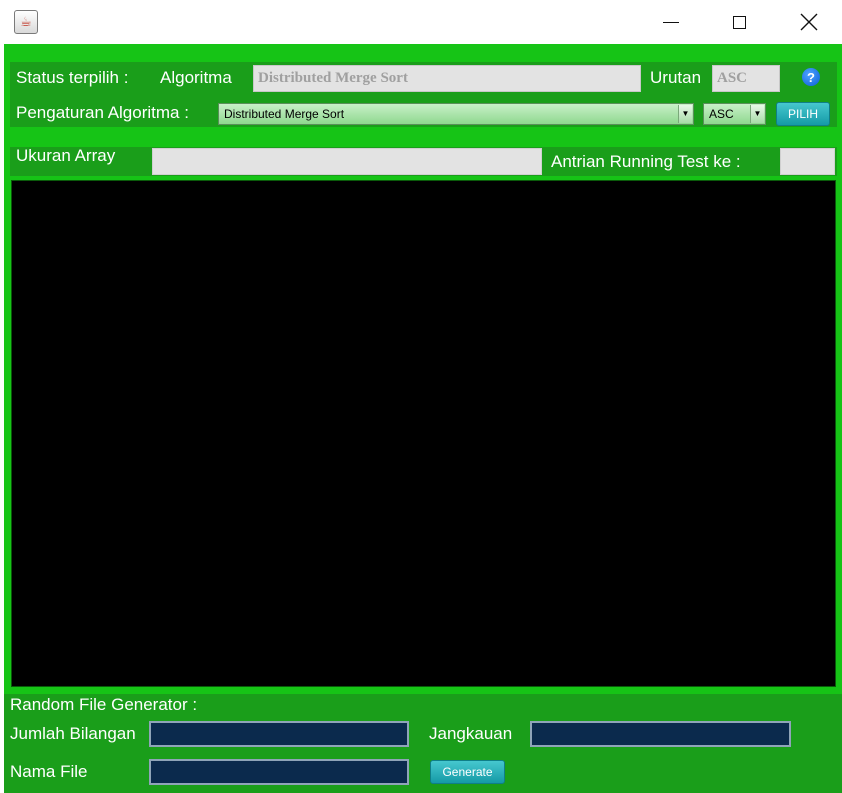 The width and height of the screenshot is (842, 793). What do you see at coordinates (279, 734) in the screenshot?
I see `count-input` at bounding box center [279, 734].